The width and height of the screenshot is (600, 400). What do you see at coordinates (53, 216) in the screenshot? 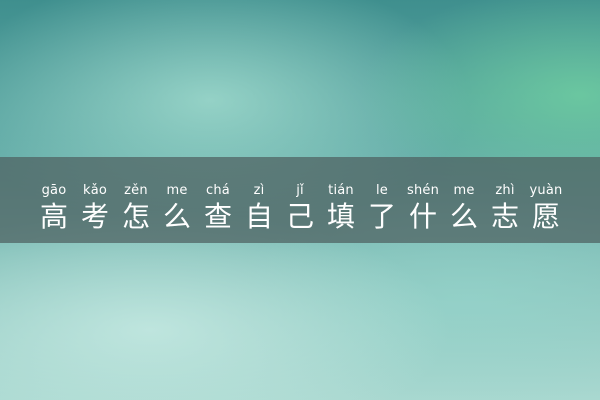
I see `hanzi-char: 高` at bounding box center [53, 216].